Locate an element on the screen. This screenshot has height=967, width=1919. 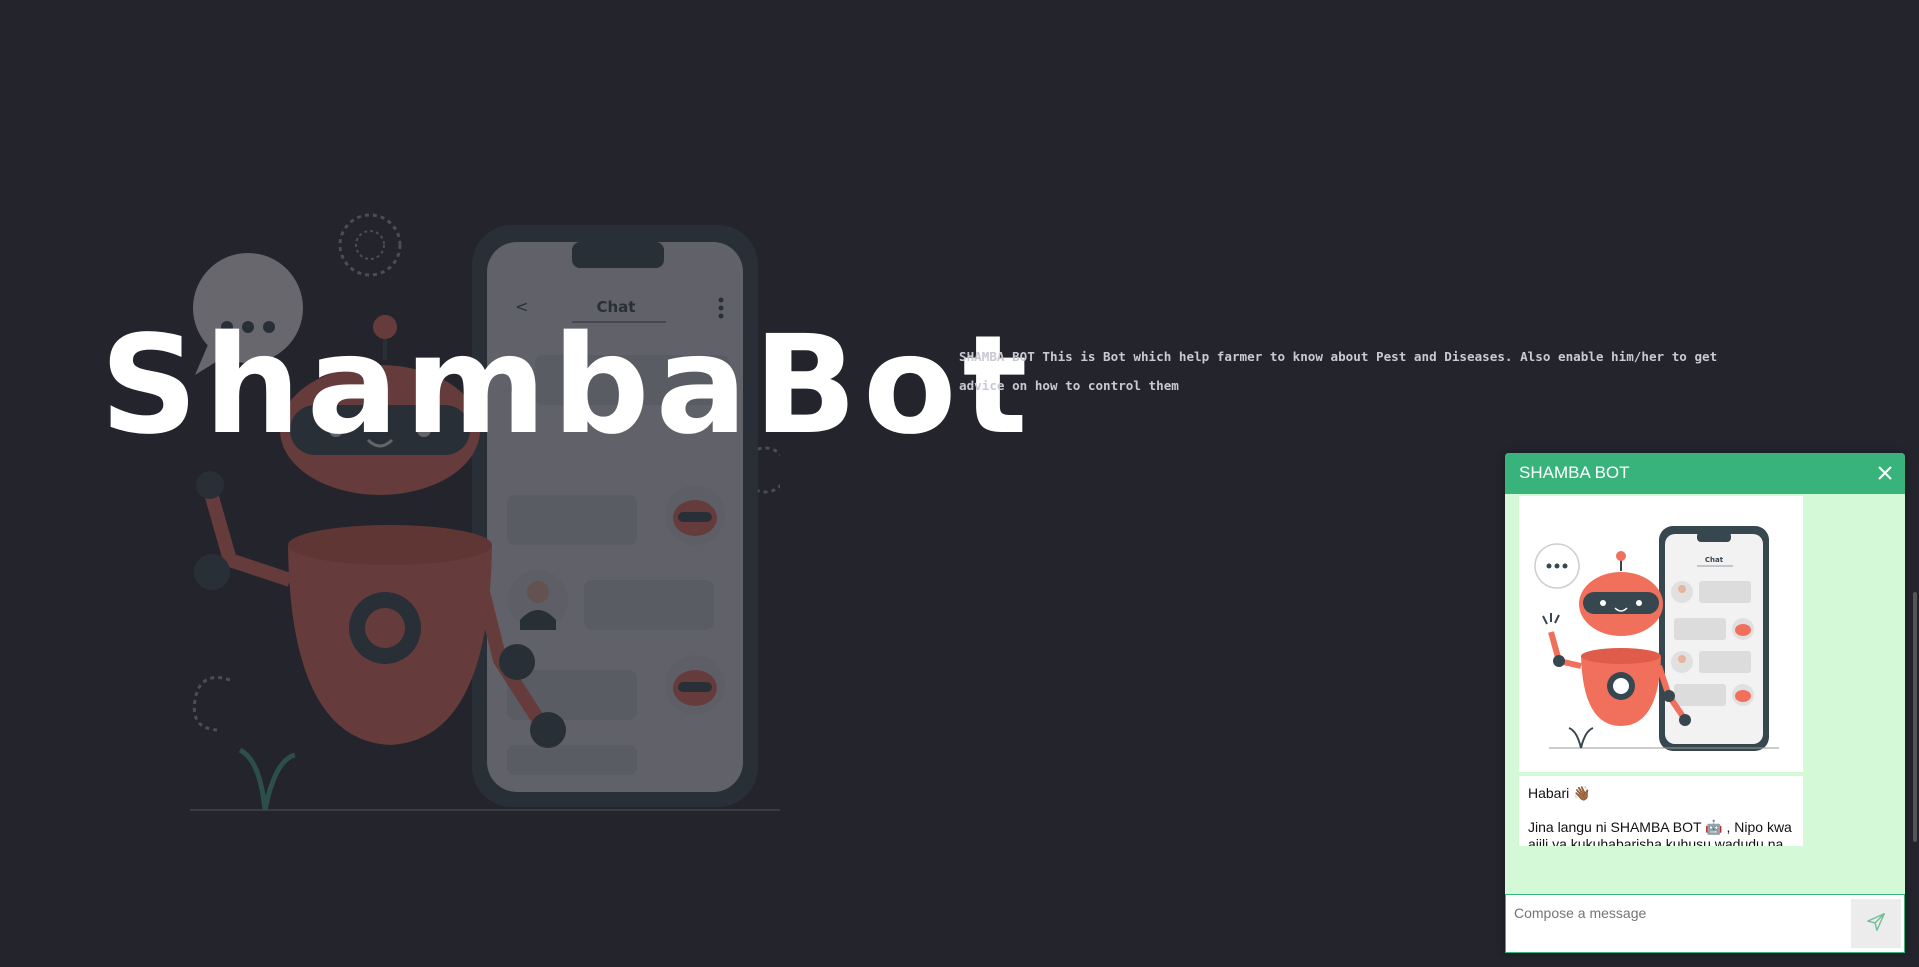
message-composer is located at coordinates (1705, 923).